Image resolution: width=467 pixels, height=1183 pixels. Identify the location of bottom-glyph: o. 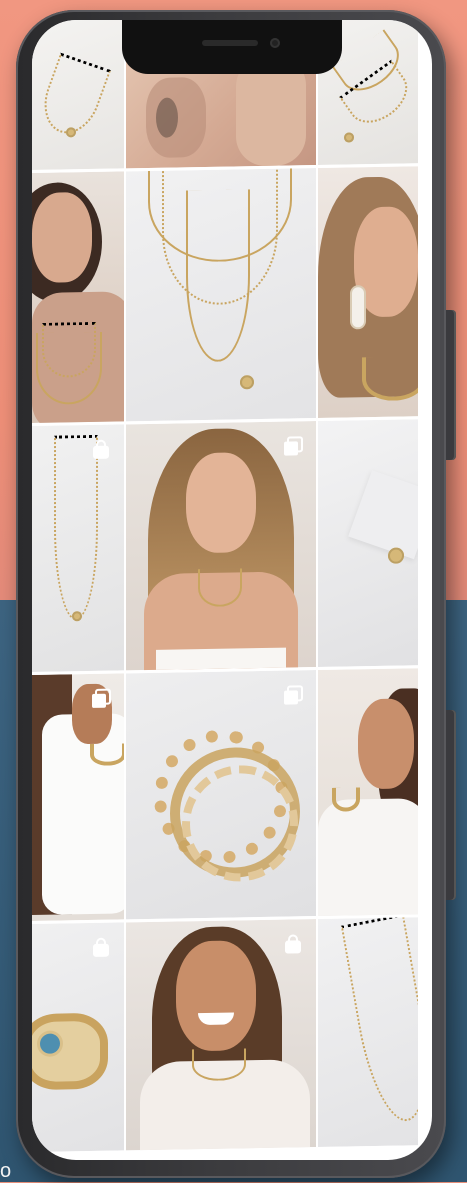
(6, 1171).